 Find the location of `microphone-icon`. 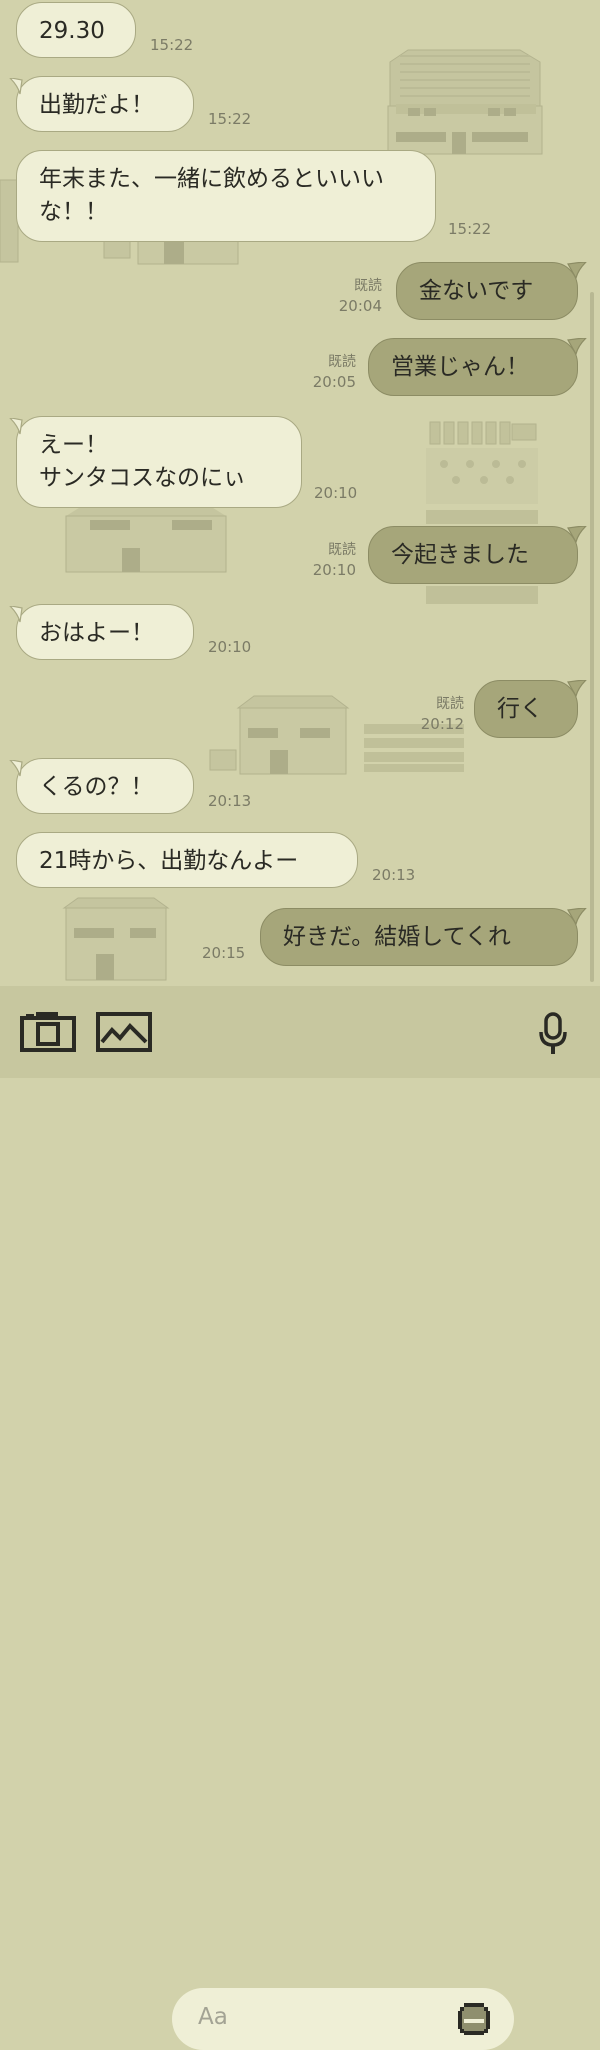

microphone-icon is located at coordinates (553, 1036).